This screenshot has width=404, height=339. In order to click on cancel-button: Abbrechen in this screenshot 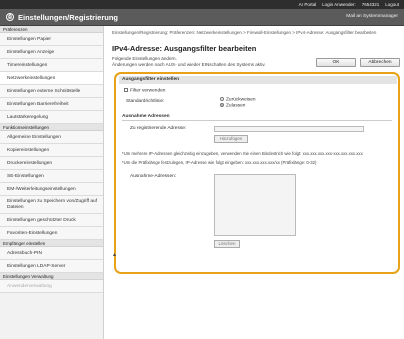, I will do `click(380, 62)`.